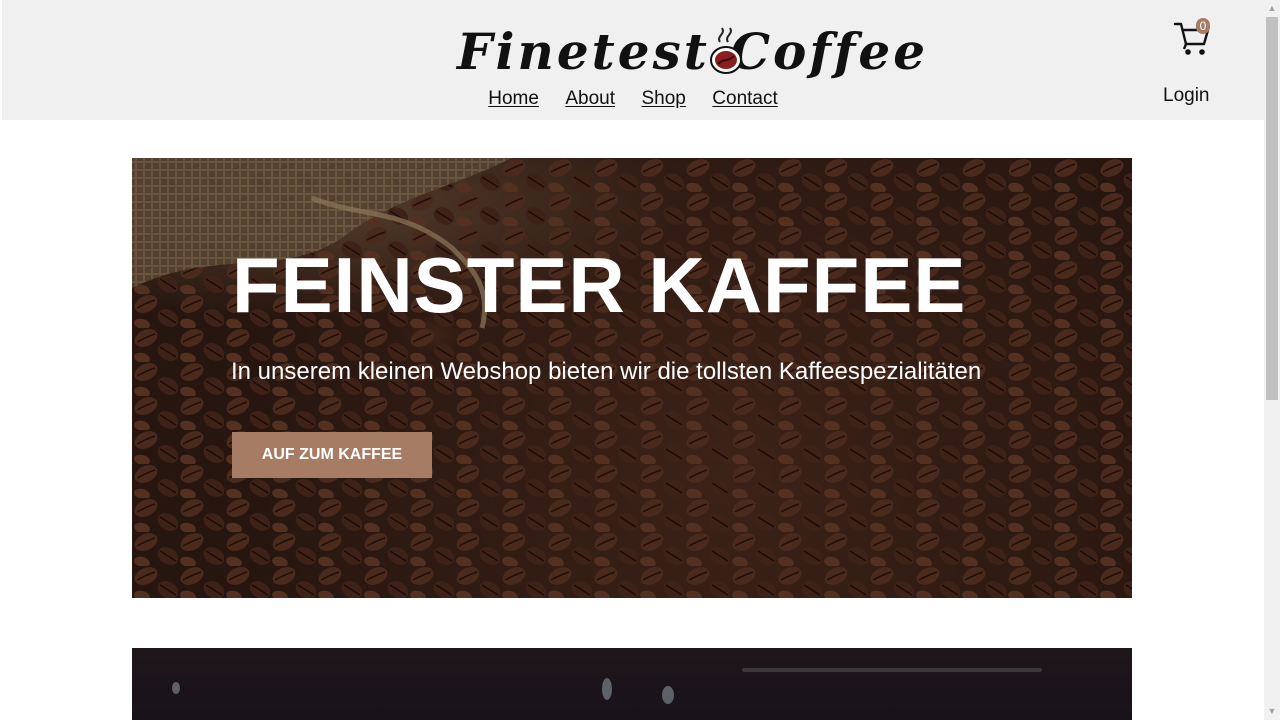 Image resolution: width=1280 pixels, height=720 pixels. I want to click on nav-shop: Shop, so click(663, 99).